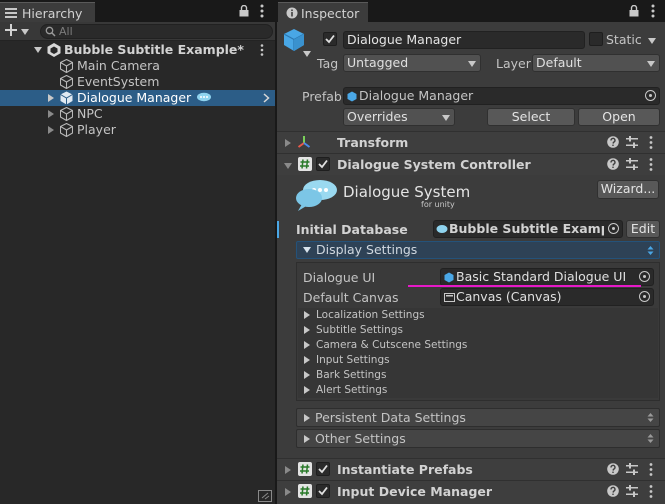  Describe the element at coordinates (304, 142) in the screenshot. I see `transform-icon` at that location.